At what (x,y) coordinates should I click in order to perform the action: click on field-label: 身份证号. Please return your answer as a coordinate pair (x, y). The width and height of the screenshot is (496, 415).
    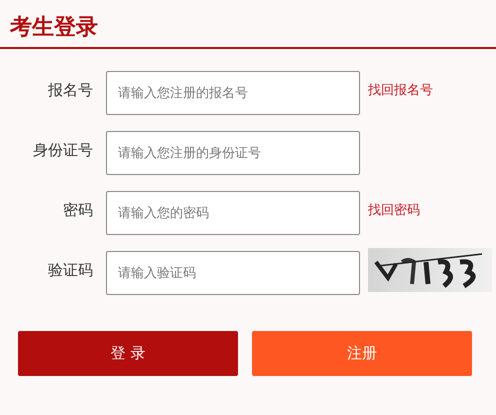
    Looking at the image, I should click on (63, 150).